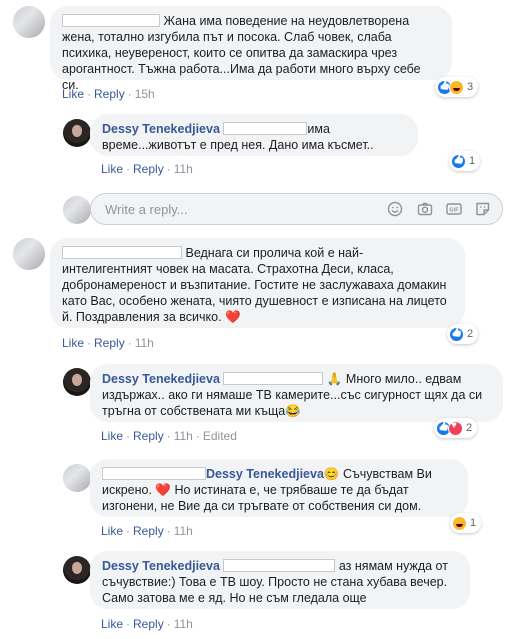  I want to click on emoji-icon, so click(395, 209).